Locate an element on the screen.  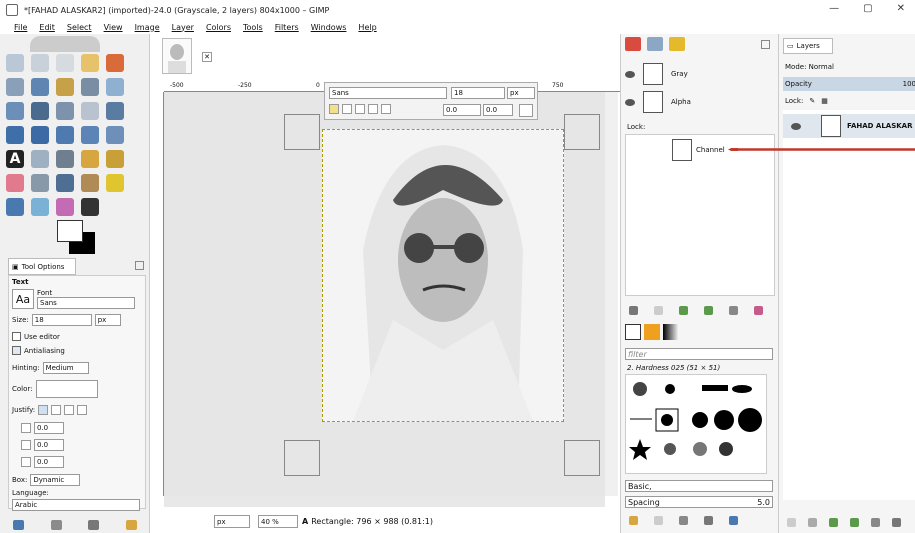
horizontal-scrollbar is located at coordinates (384, 501).